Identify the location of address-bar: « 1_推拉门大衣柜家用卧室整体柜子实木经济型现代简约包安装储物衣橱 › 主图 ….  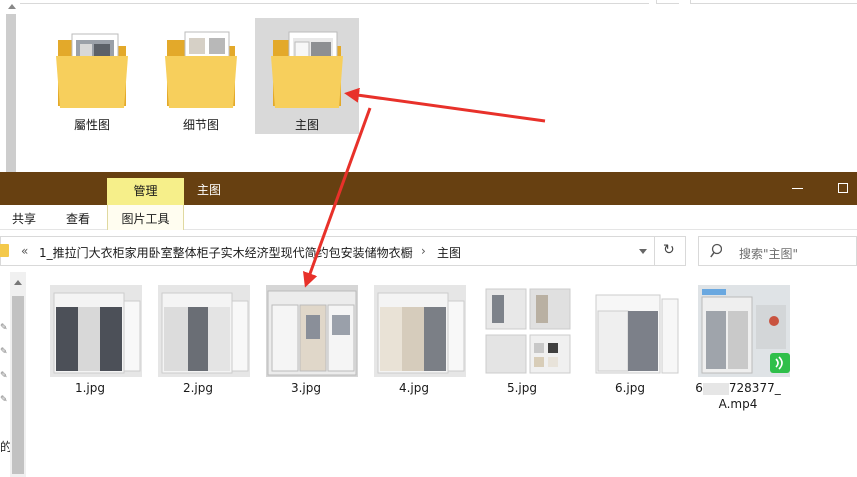
(343, 251).